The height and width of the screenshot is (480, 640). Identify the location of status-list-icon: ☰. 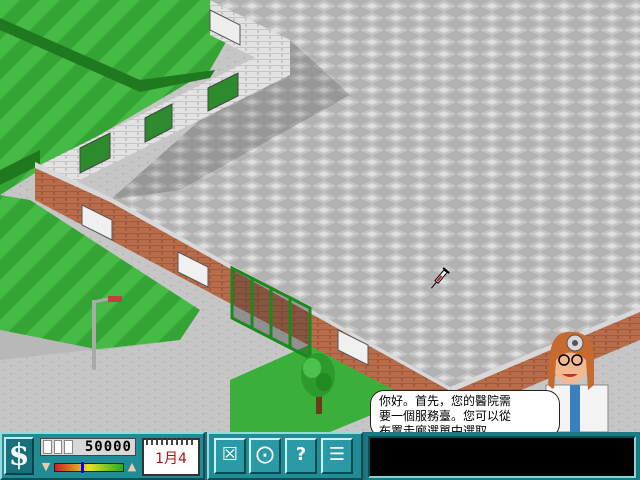
(337, 454).